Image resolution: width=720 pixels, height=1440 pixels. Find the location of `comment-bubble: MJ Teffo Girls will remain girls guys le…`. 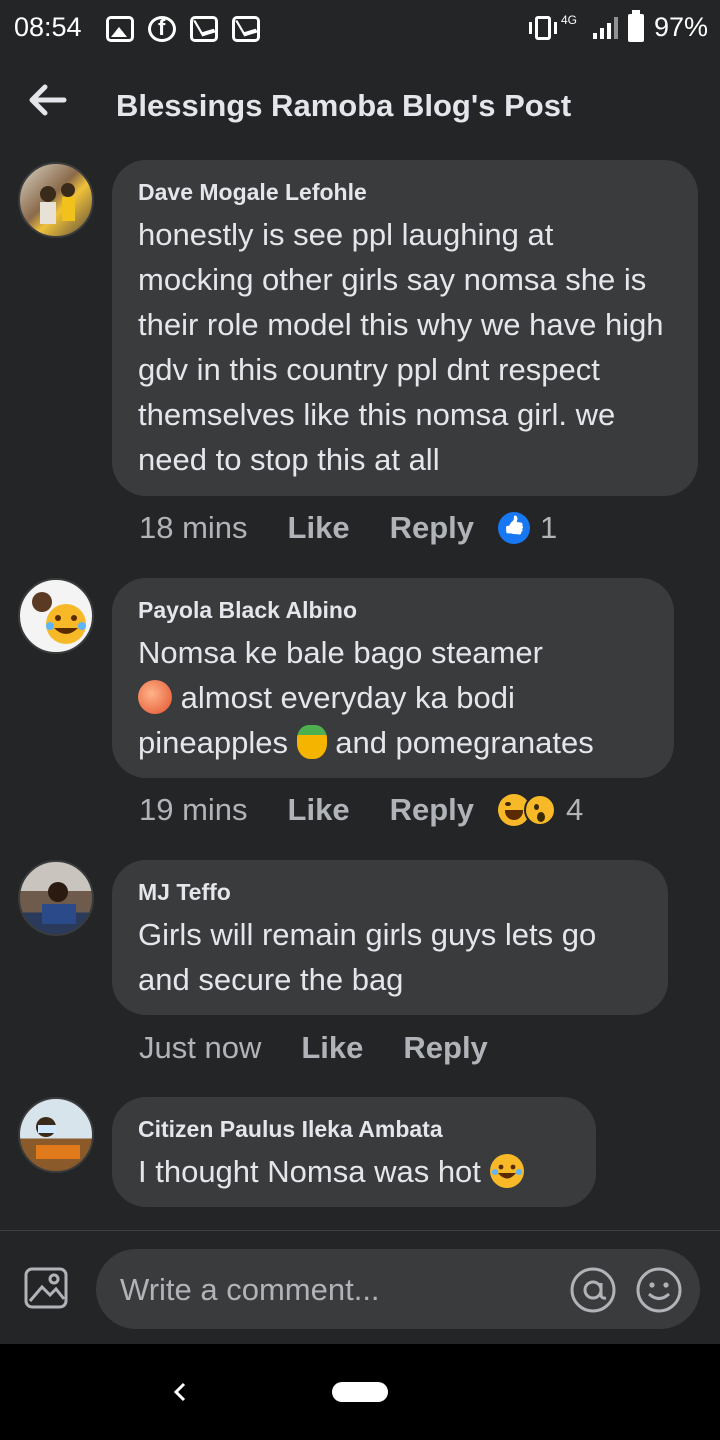

comment-bubble: MJ Teffo Girls will remain girls guys le… is located at coordinates (390, 937).